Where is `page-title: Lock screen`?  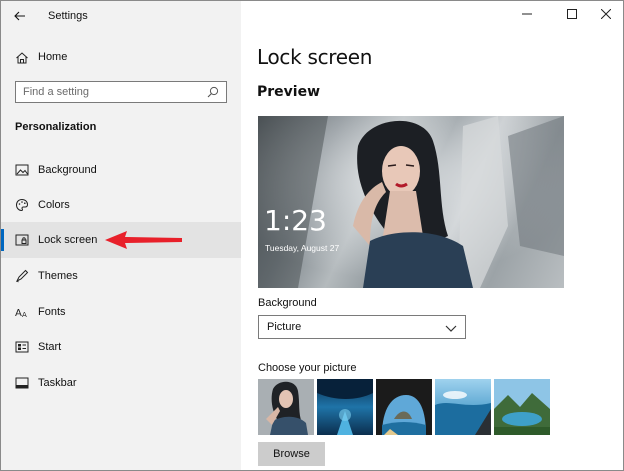 page-title: Lock screen is located at coordinates (315, 57).